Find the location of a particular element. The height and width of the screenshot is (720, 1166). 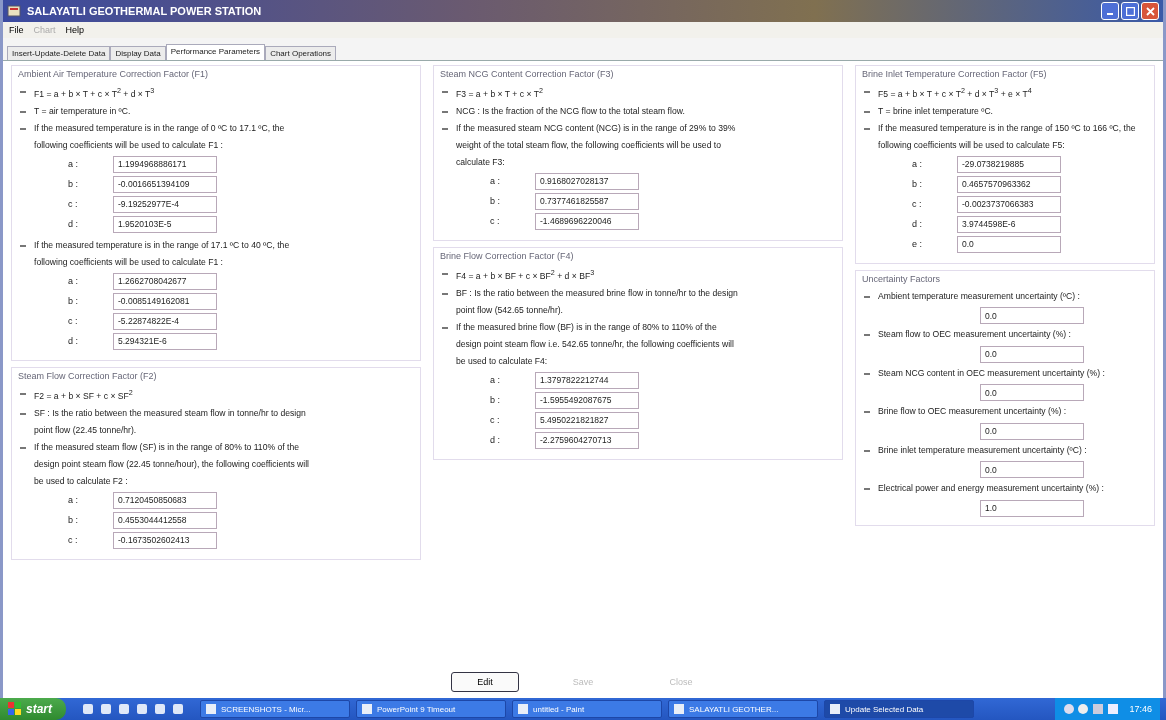

taskbar-button: untitled - Paint is located at coordinates (587, 709).